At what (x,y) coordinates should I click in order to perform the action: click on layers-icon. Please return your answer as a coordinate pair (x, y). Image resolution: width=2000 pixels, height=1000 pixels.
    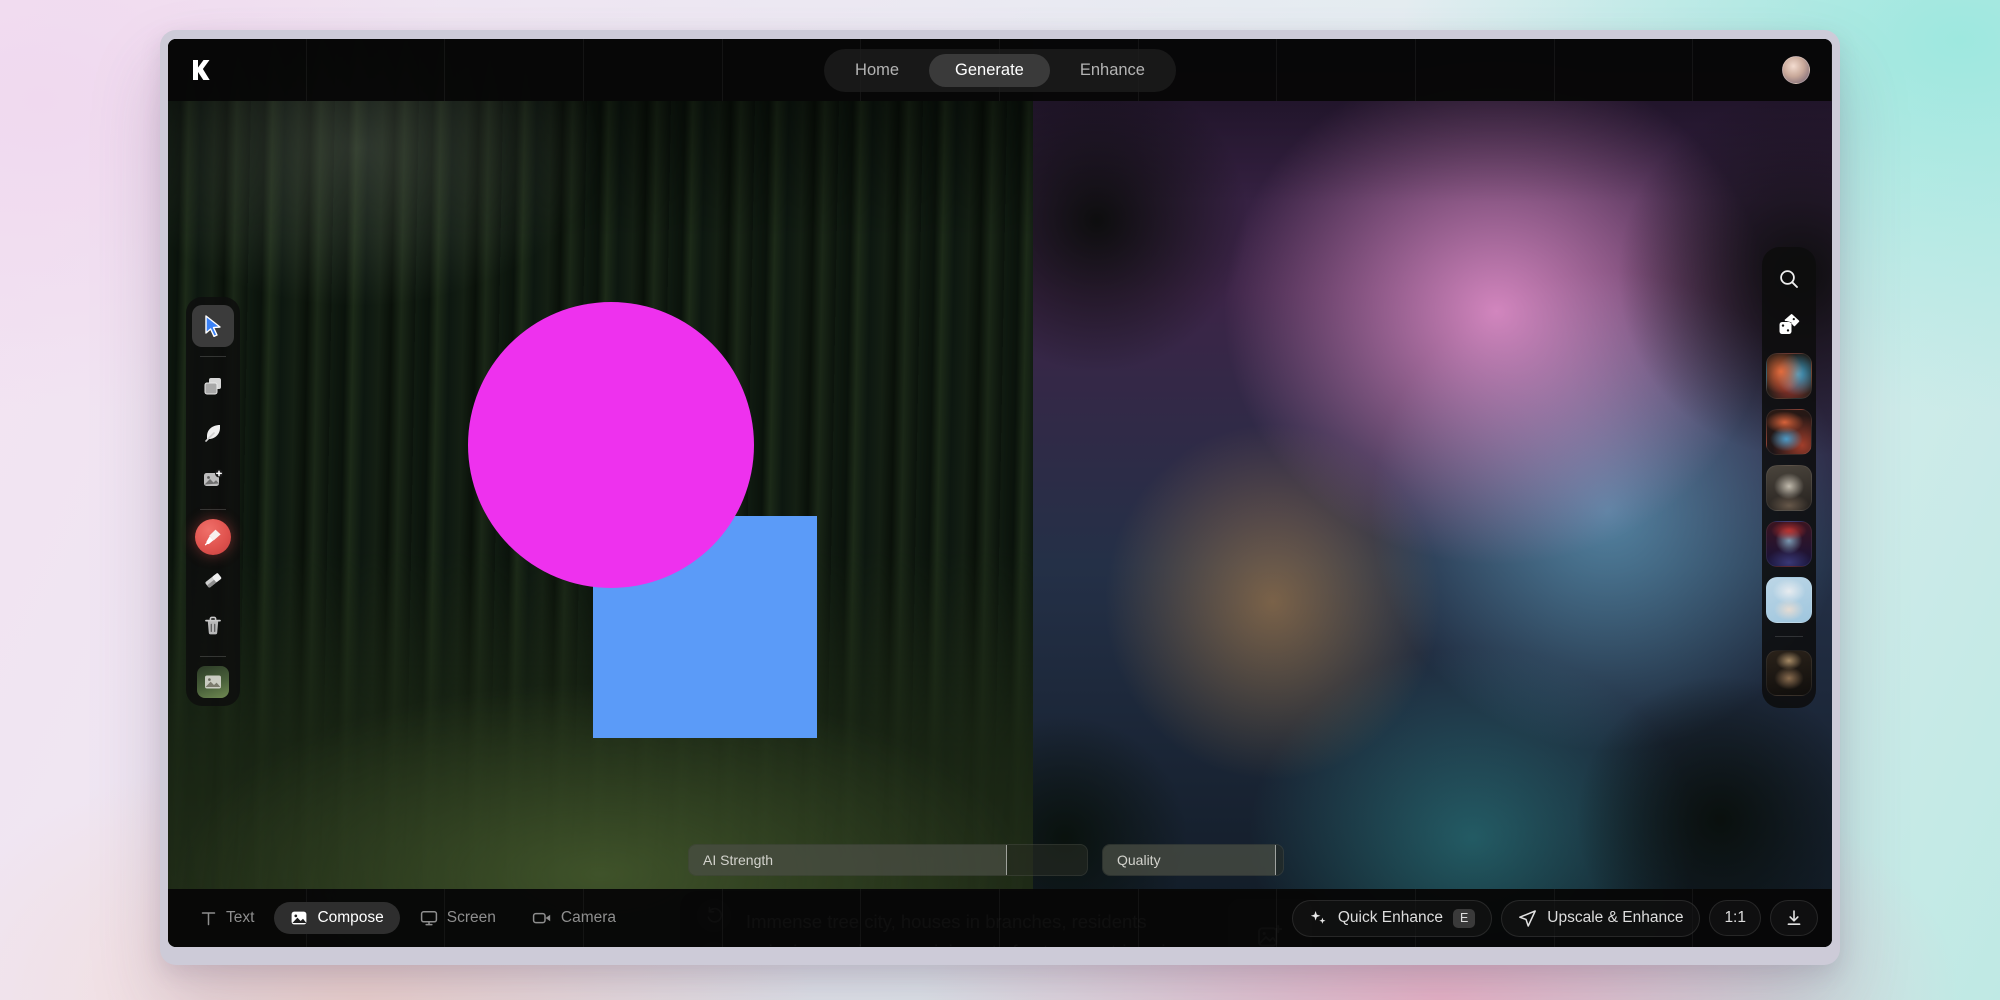
    Looking at the image, I should click on (213, 387).